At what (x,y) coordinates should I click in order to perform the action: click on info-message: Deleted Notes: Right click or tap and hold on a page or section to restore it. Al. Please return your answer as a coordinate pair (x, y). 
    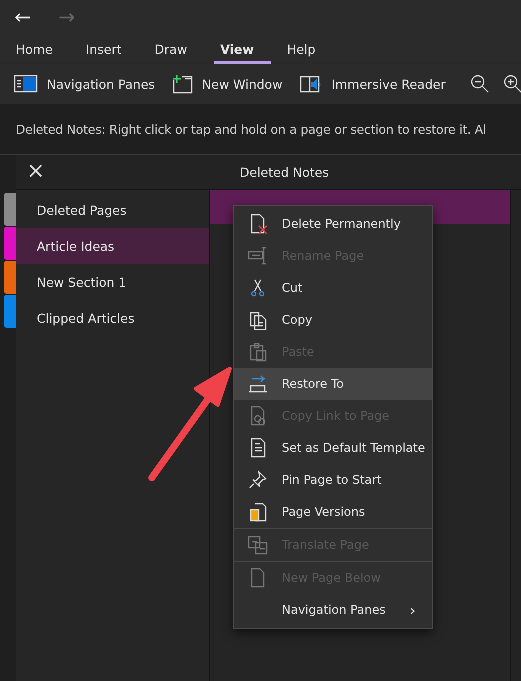
    Looking at the image, I should click on (251, 129).